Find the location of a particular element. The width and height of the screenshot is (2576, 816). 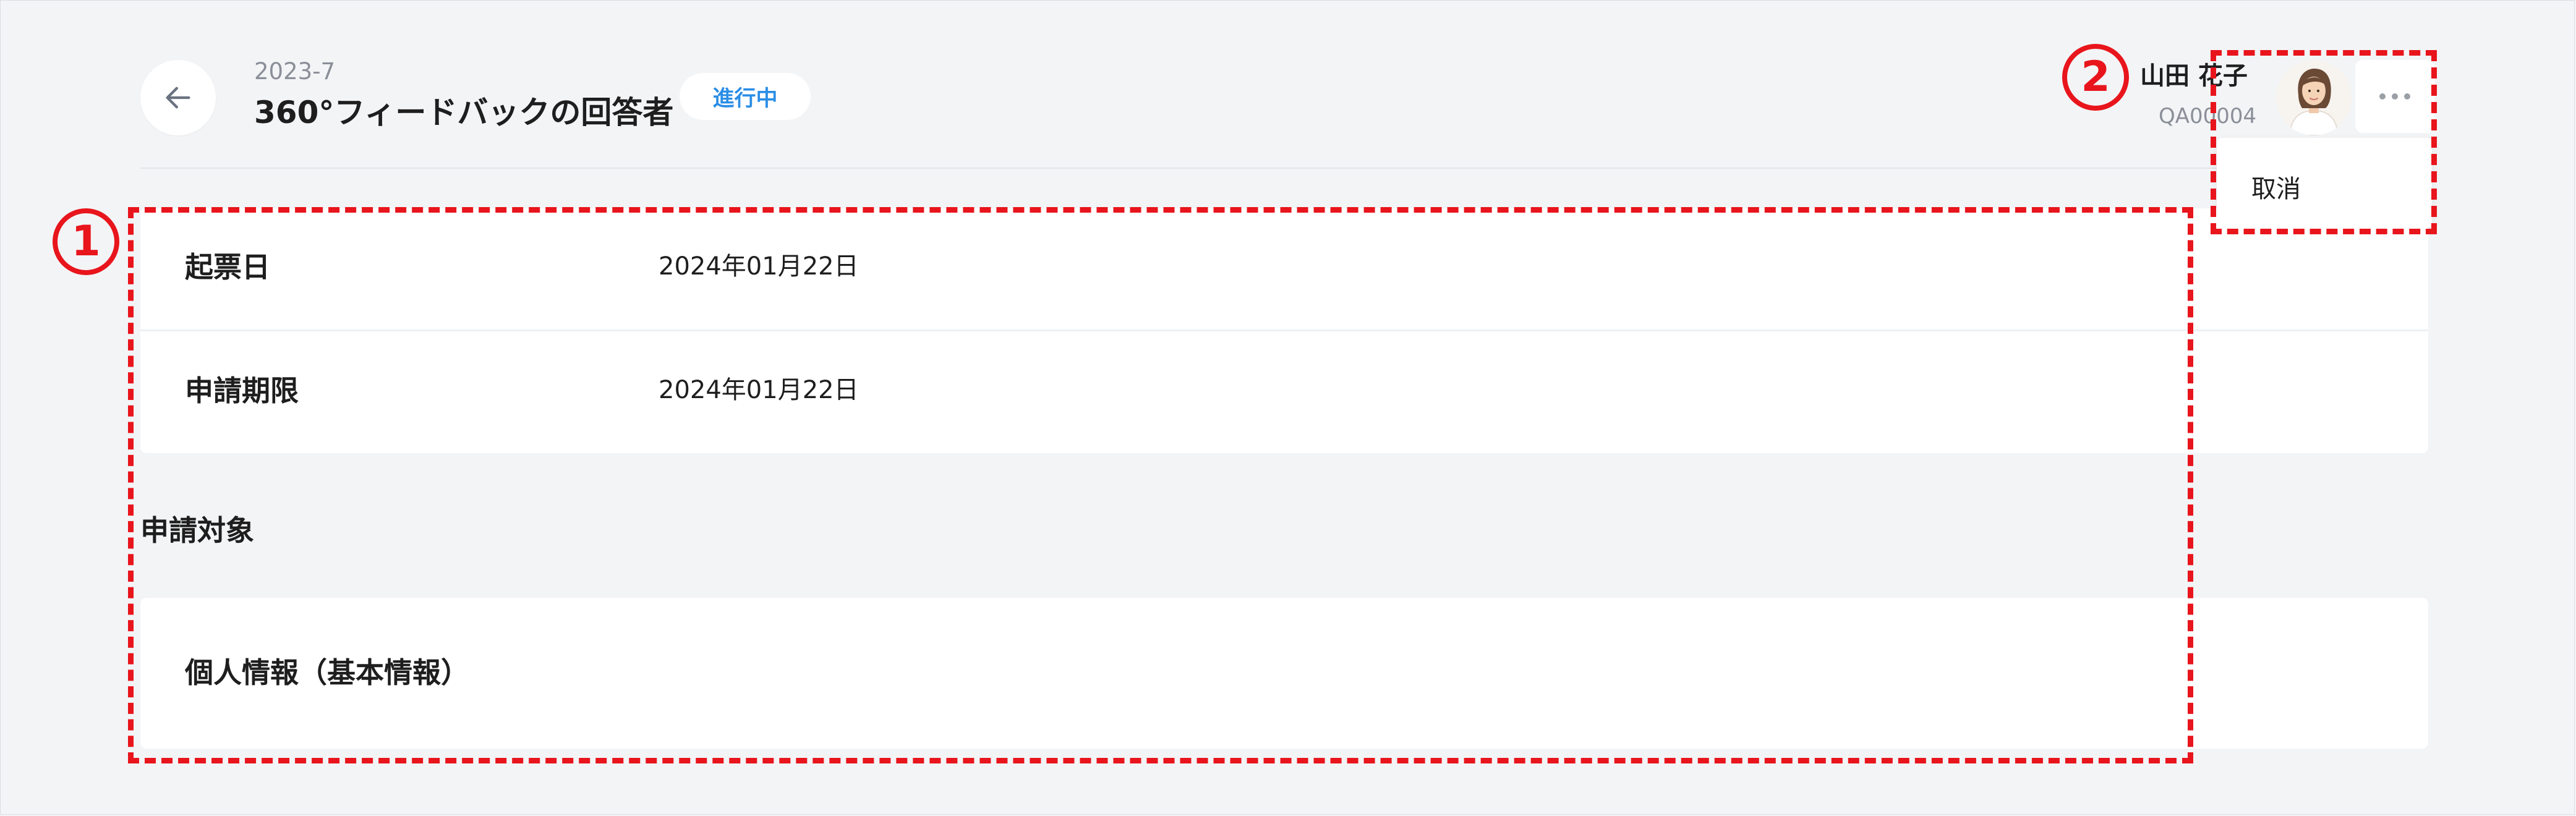

page-title: 360°フィードバックの回答者 is located at coordinates (464, 112).